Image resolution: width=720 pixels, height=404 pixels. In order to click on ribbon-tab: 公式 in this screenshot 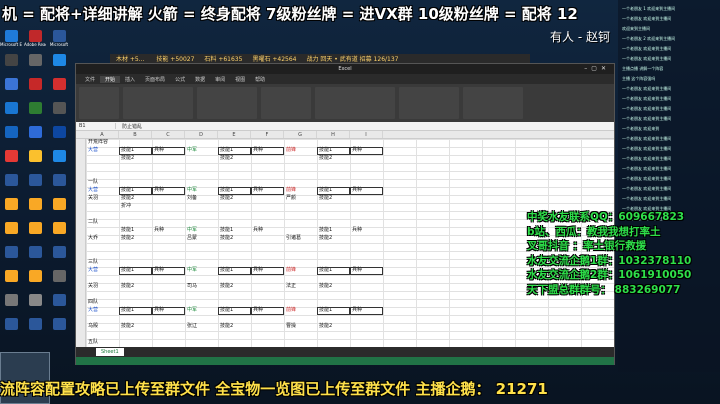, I will do `click(180, 79)`.